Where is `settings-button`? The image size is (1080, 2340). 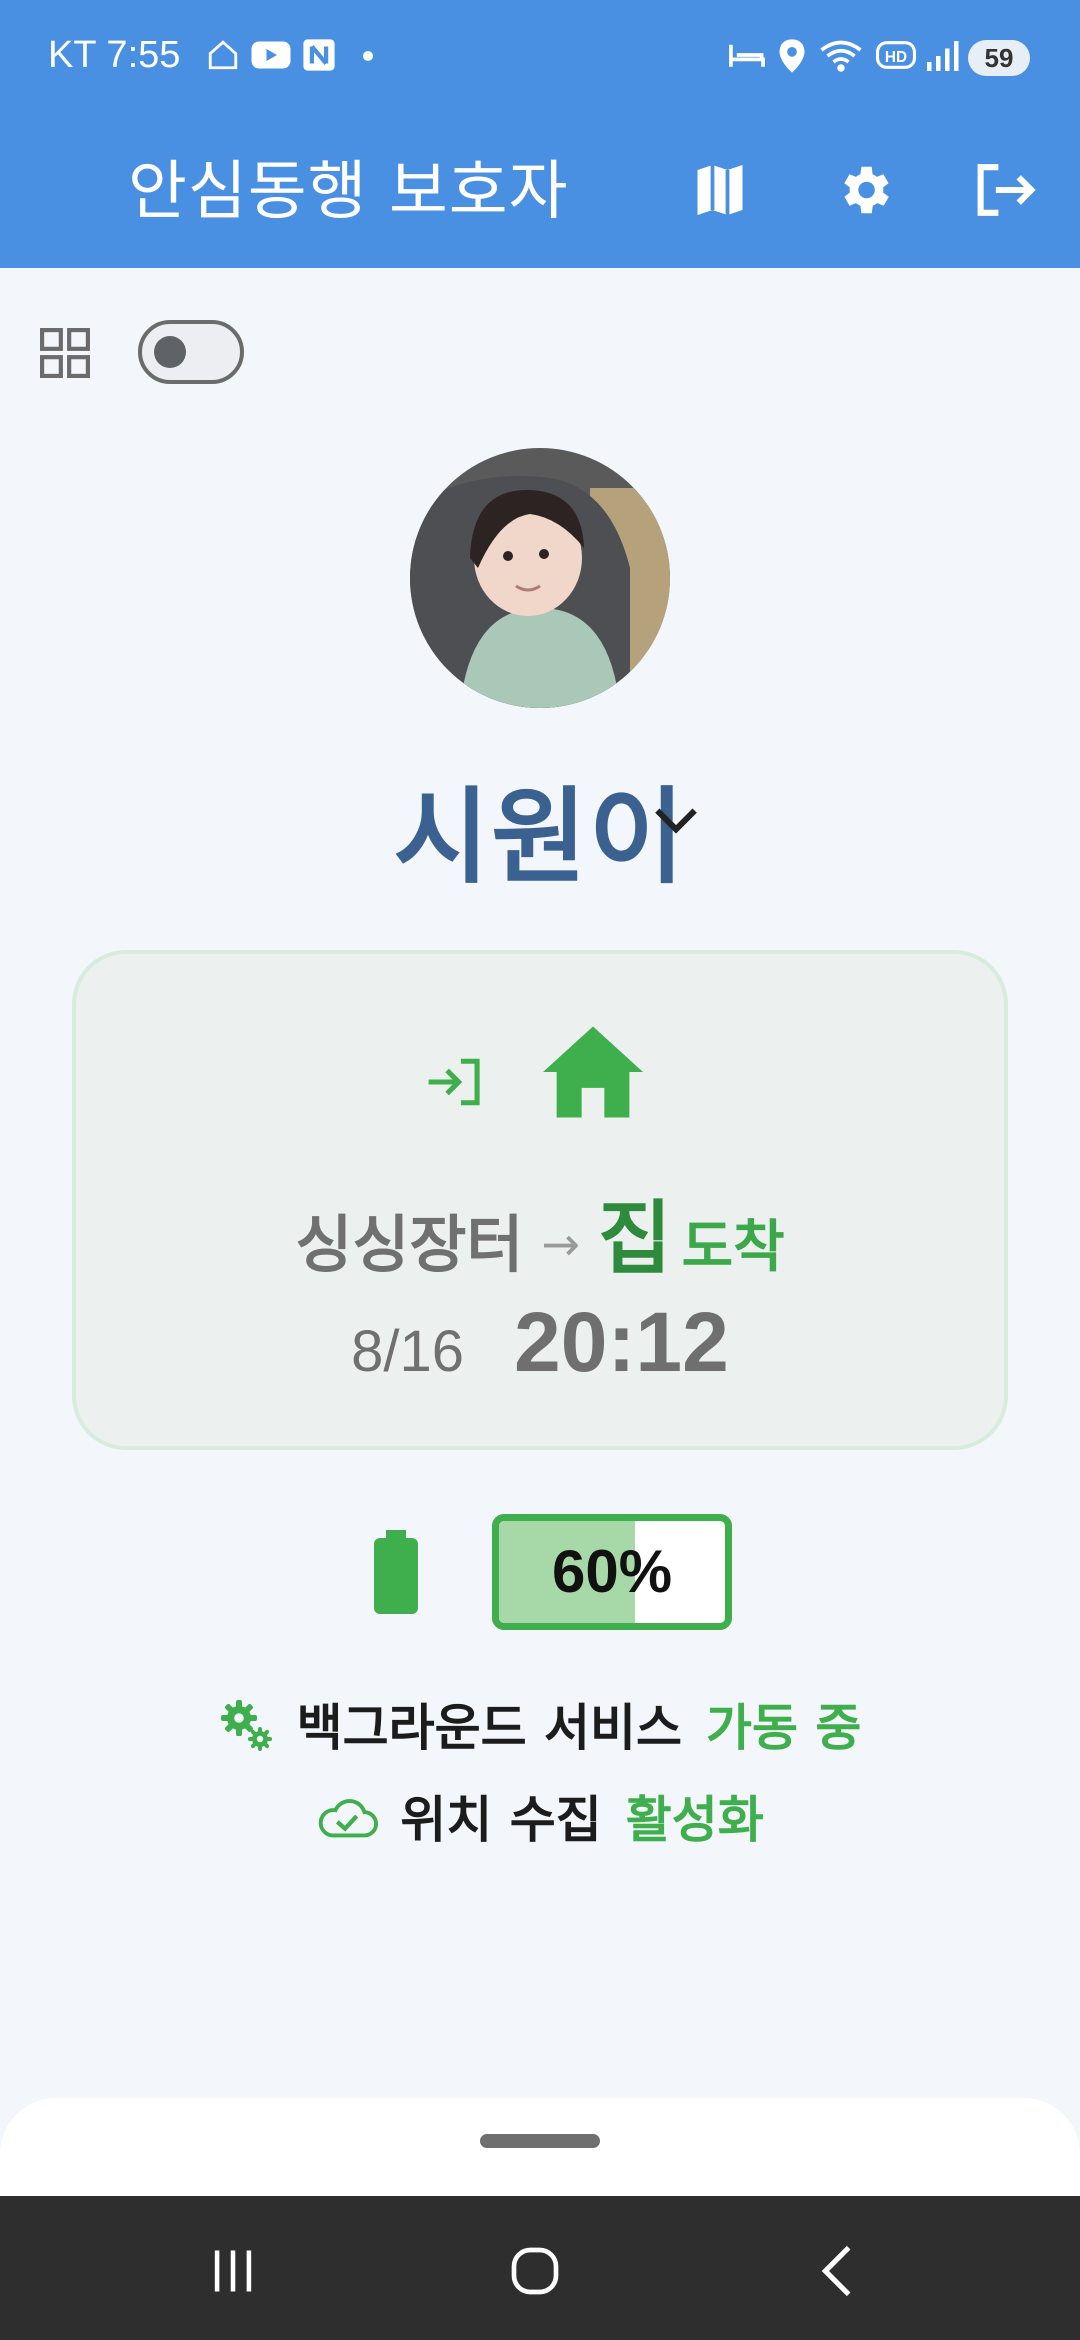 settings-button is located at coordinates (864, 190).